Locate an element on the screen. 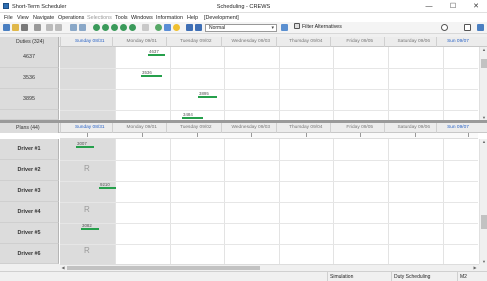  wifi-icon is located at coordinates (480, 27).